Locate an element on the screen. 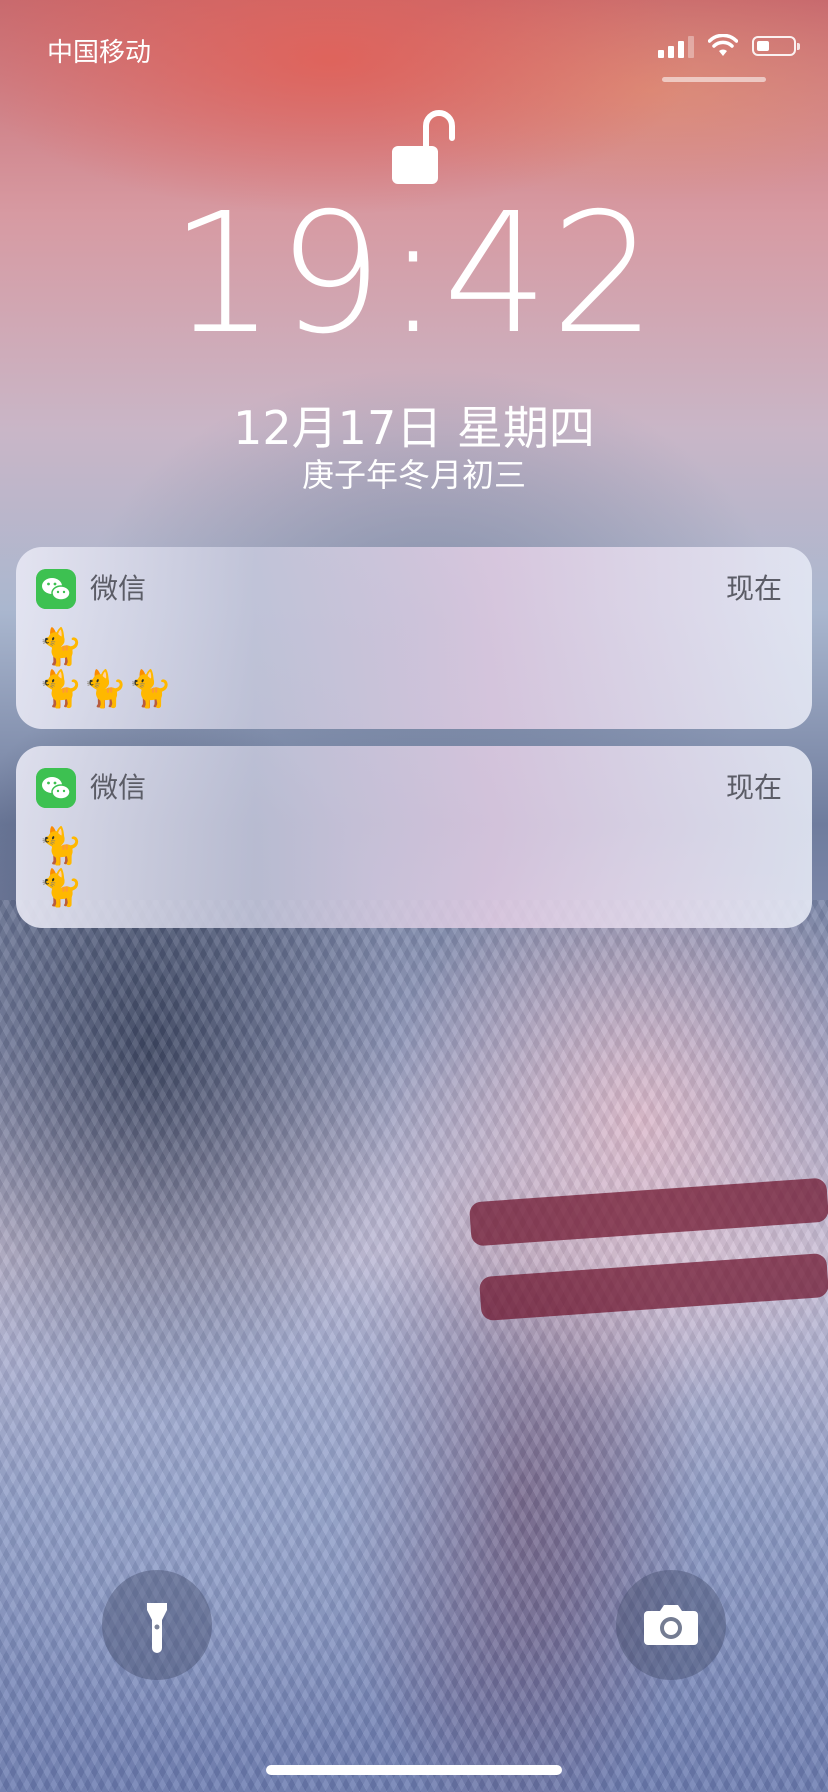  status-bar: 中国移动 is located at coordinates (414, 45).